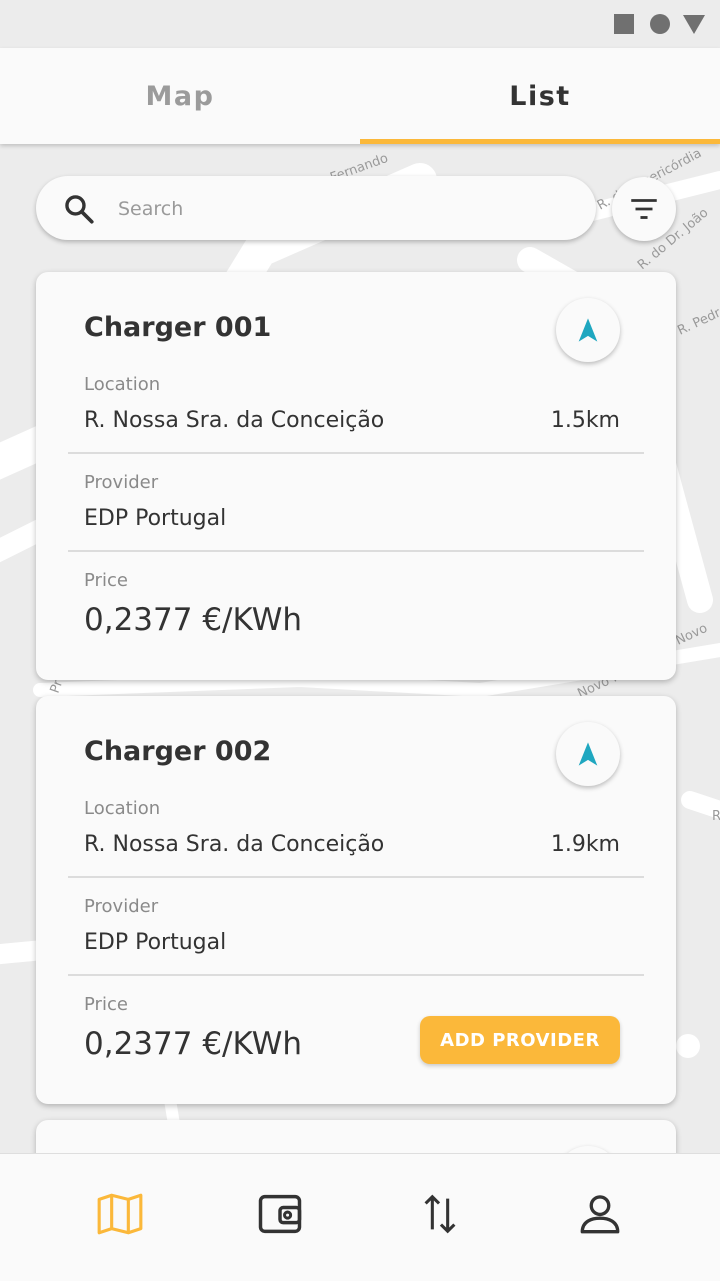  What do you see at coordinates (694, 24) in the screenshot?
I see `triangle-icon` at bounding box center [694, 24].